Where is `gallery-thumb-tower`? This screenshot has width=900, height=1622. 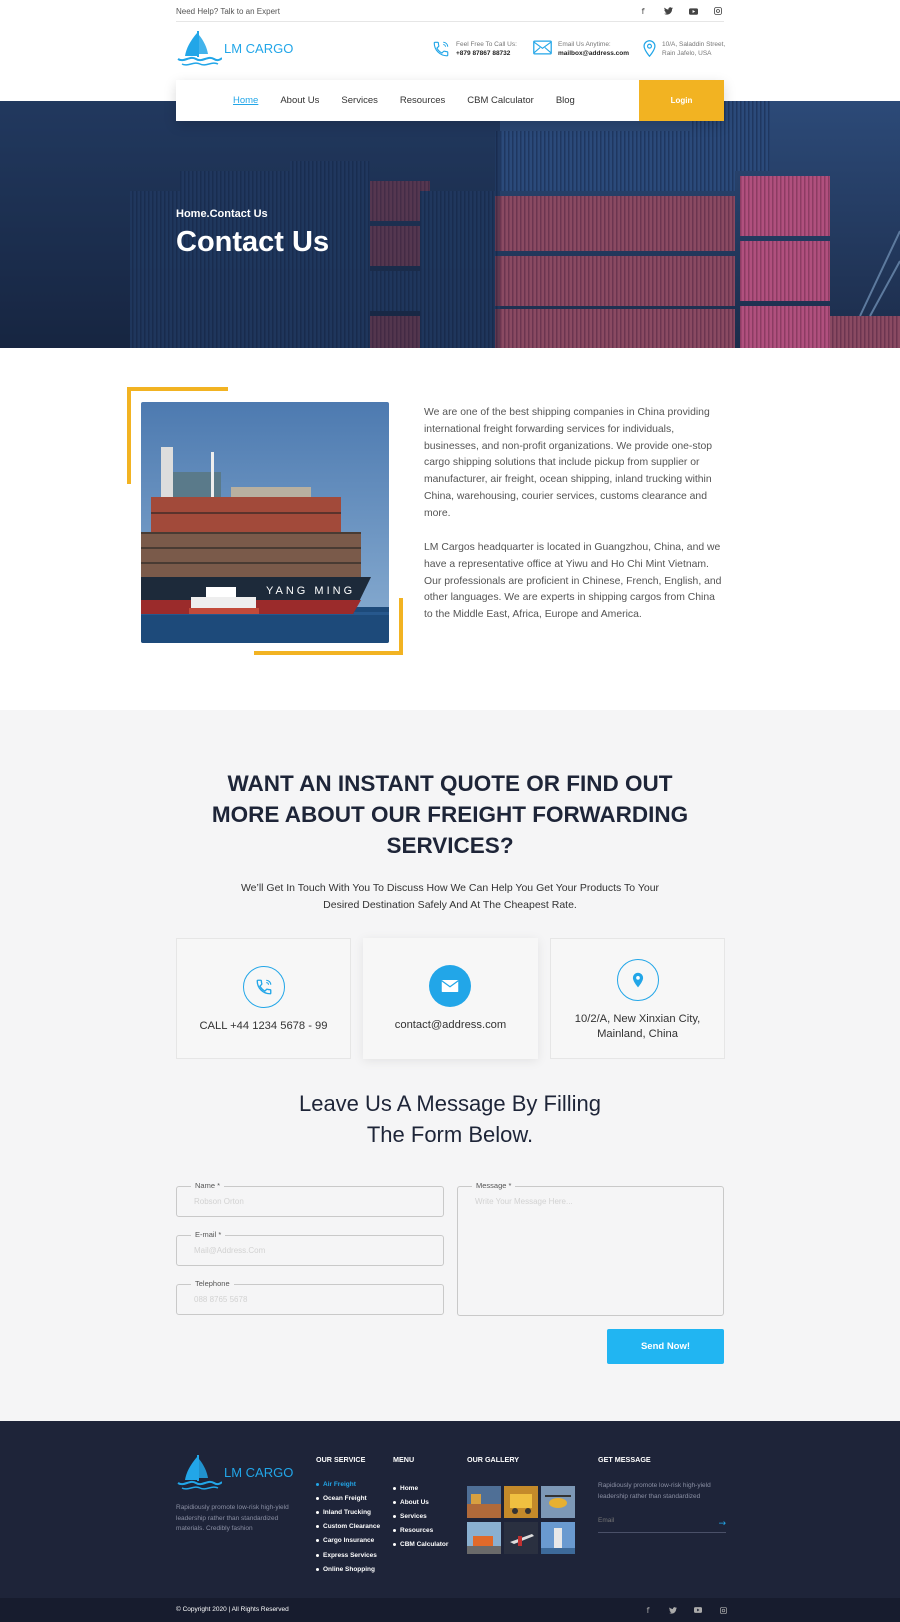 gallery-thumb-tower is located at coordinates (558, 1538).